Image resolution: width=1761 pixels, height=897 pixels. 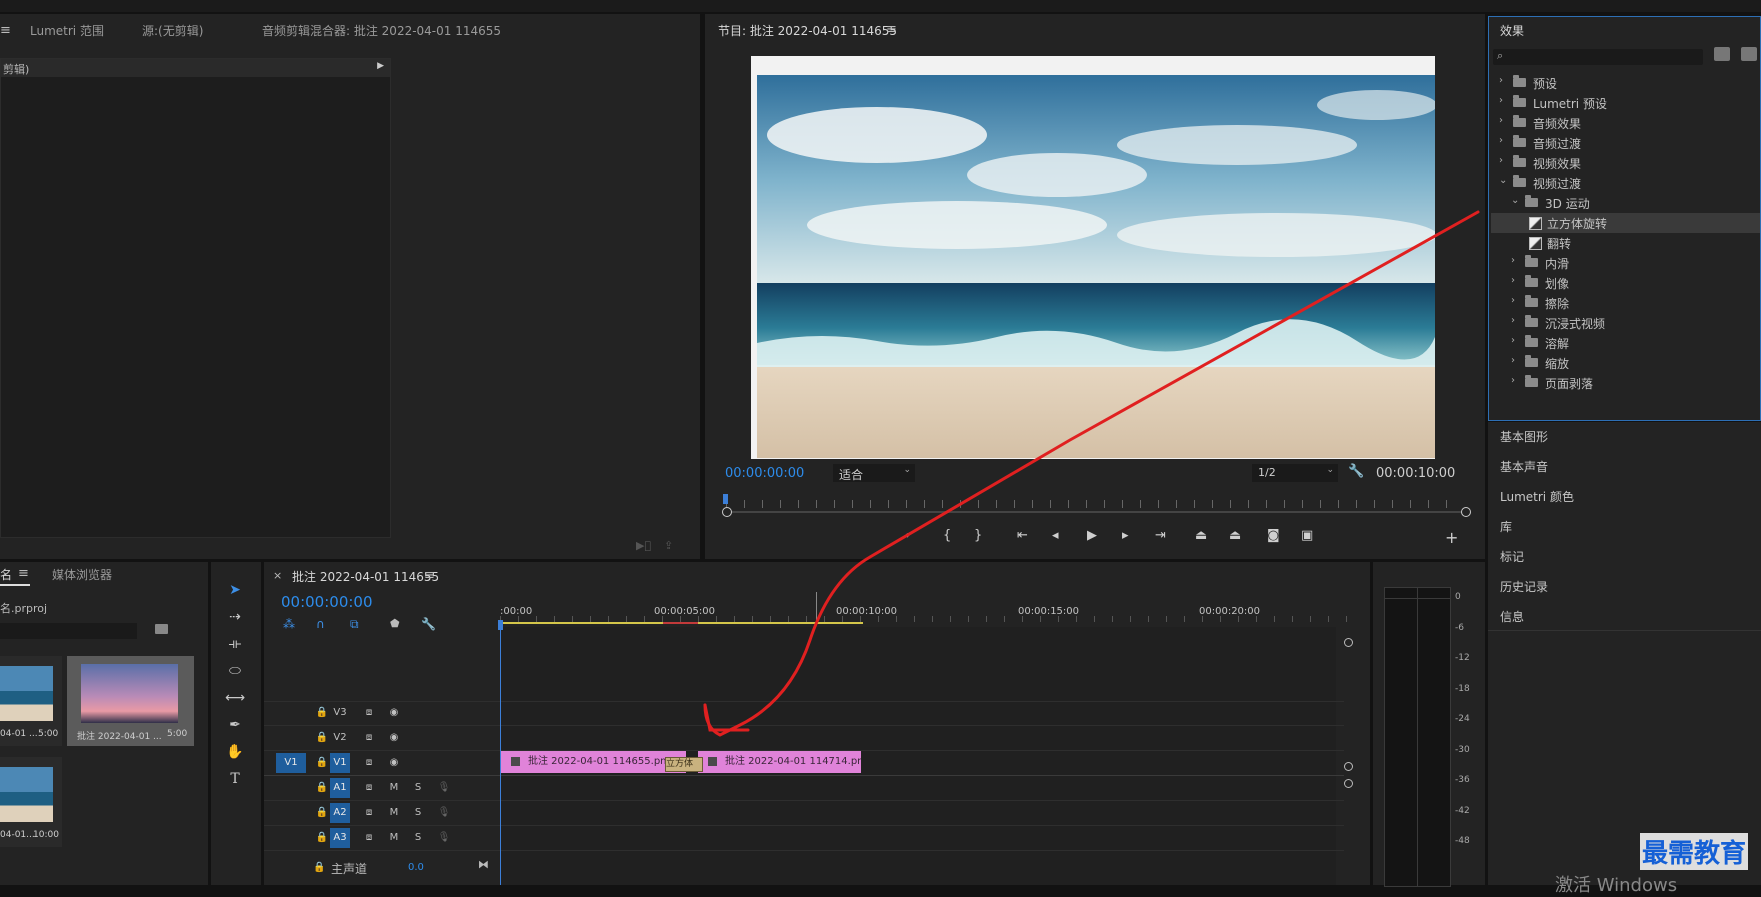 What do you see at coordinates (1160, 535) in the screenshot?
I see `go-to-out-button: ⇥` at bounding box center [1160, 535].